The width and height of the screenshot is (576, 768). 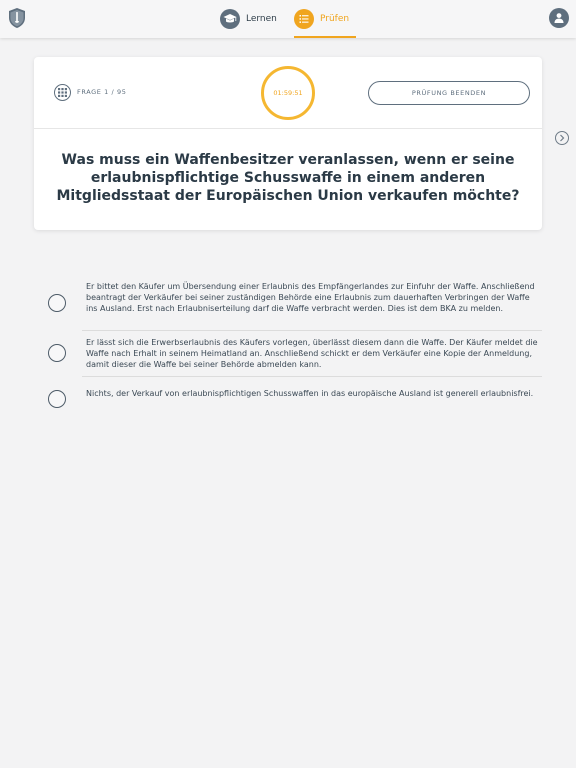 What do you see at coordinates (559, 18) in the screenshot?
I see `user-profile-icon` at bounding box center [559, 18].